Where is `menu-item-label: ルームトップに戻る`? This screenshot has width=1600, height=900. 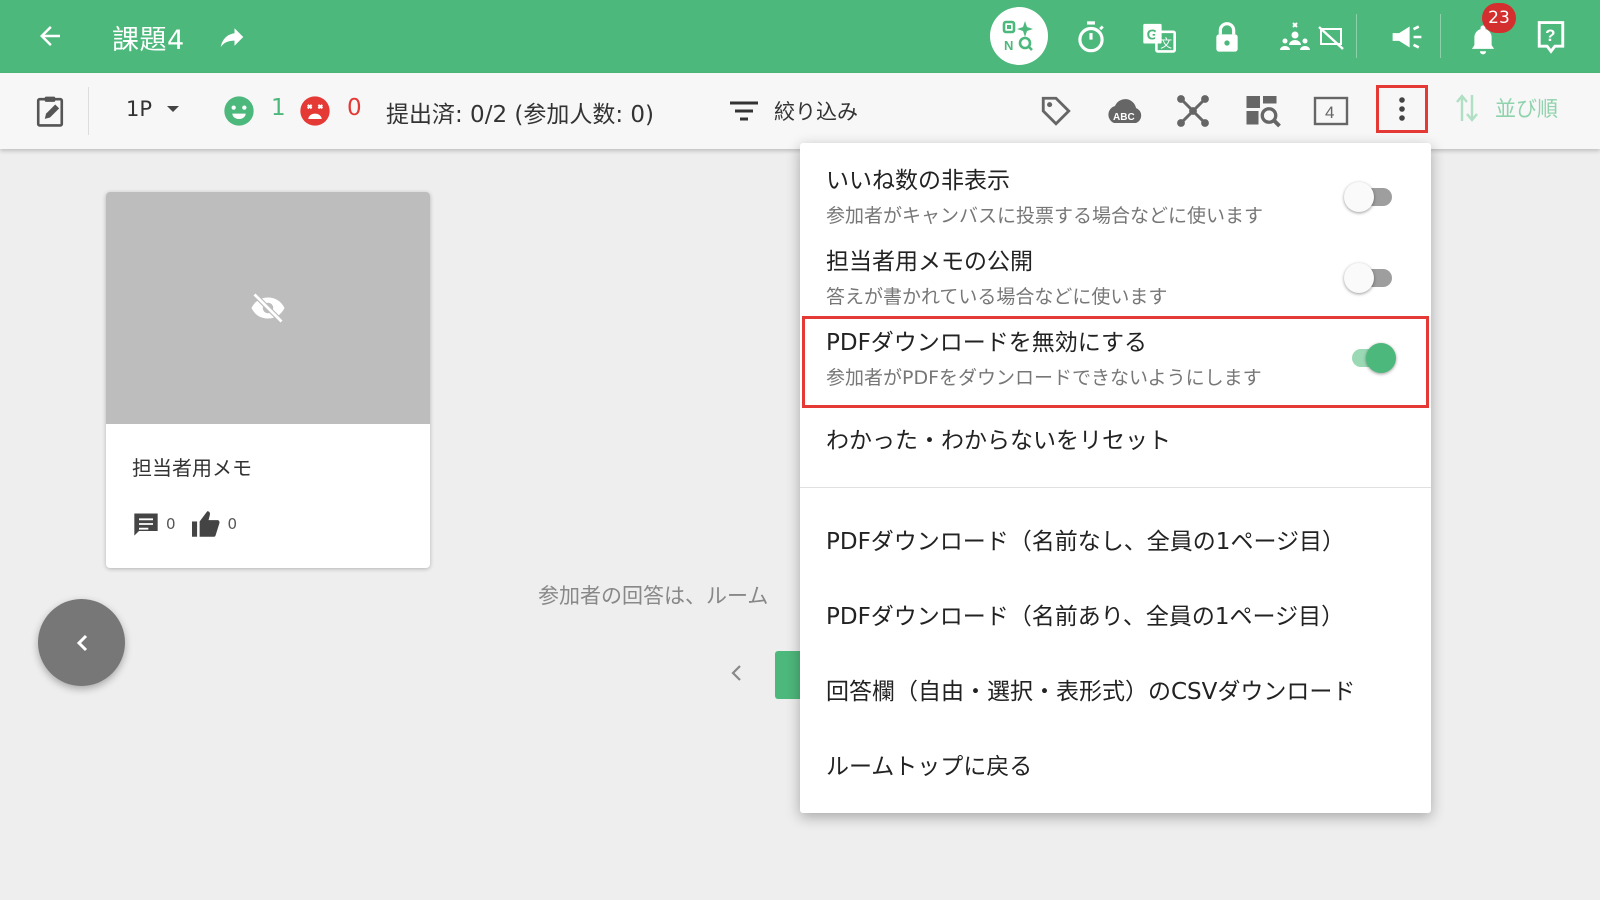 menu-item-label: ルームトップに戻る is located at coordinates (929, 767).